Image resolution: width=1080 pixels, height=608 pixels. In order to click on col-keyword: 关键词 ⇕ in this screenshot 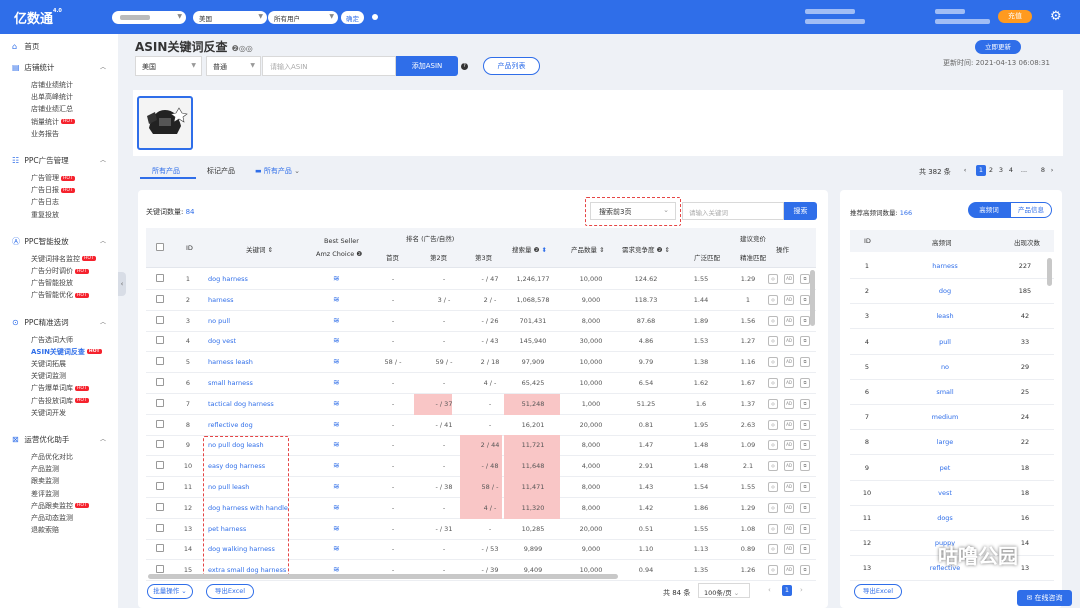, I will do `click(259, 249)`.